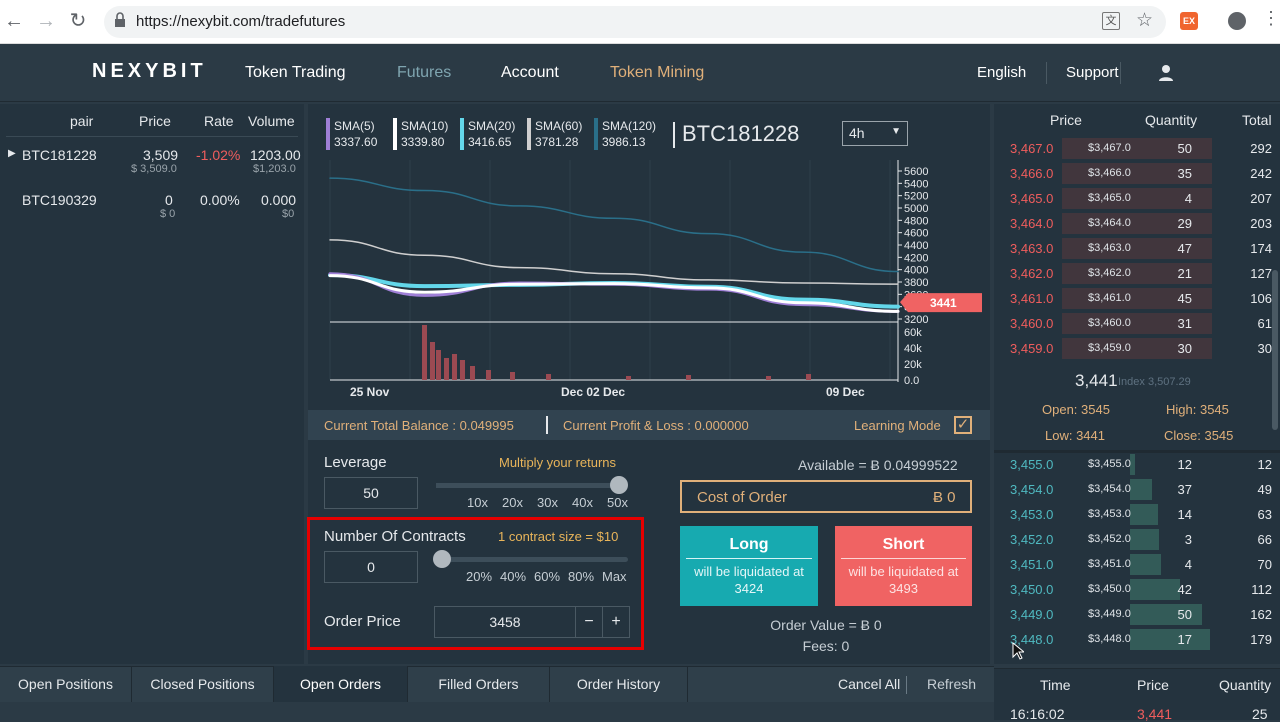 The width and height of the screenshot is (1280, 722). I want to click on bid-row: 3,449.0 $3,449.0 50 162, so click(1134, 614).